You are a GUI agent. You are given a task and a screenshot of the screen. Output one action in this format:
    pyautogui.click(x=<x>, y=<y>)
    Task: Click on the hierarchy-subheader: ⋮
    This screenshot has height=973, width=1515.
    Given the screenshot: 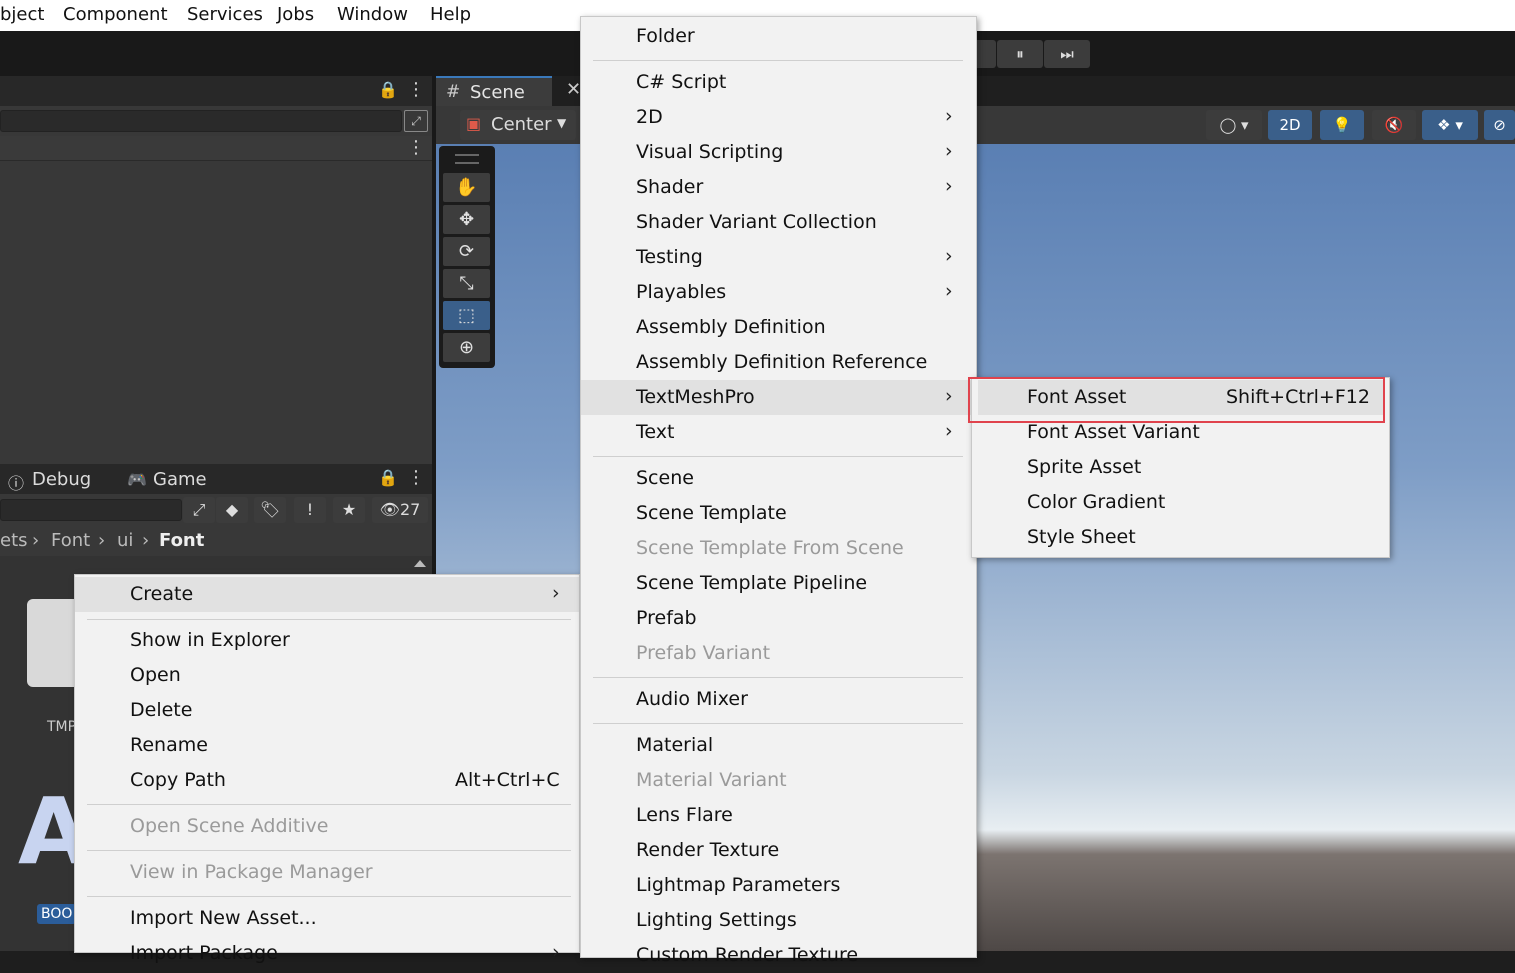 What is the action you would take?
    pyautogui.click(x=216, y=148)
    